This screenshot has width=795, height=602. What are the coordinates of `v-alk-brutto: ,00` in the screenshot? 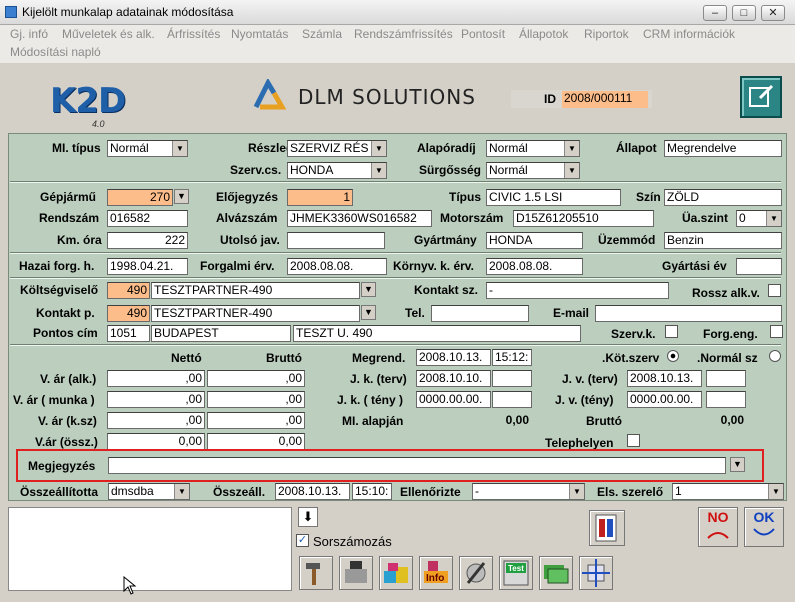 It's located at (256, 378).